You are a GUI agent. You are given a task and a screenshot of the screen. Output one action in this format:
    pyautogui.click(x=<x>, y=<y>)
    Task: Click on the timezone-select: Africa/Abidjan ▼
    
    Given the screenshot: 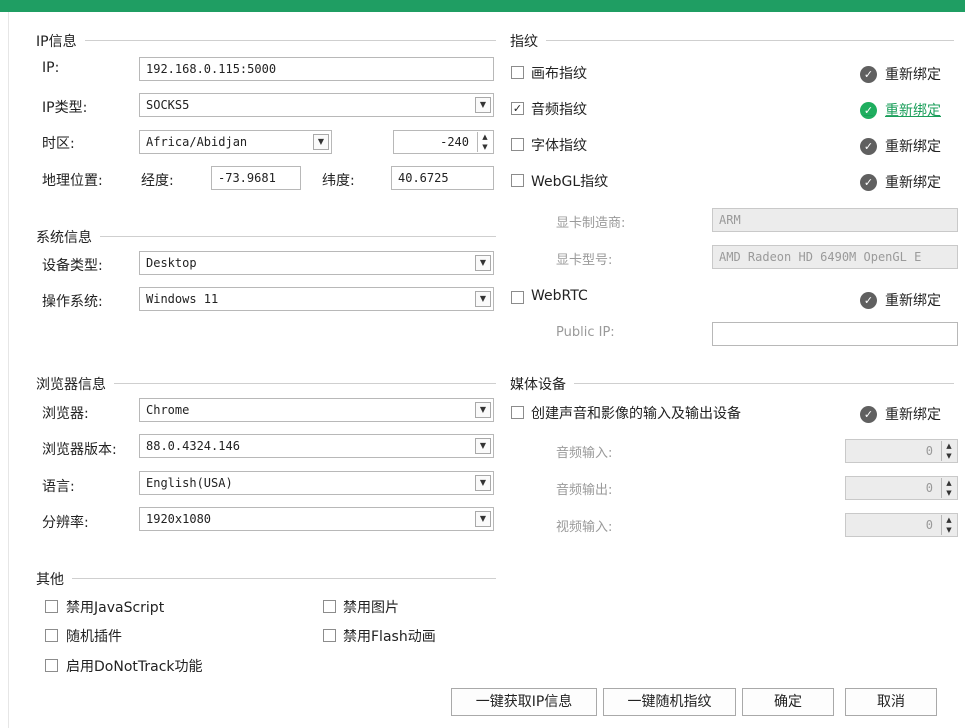 What is the action you would take?
    pyautogui.click(x=235, y=142)
    